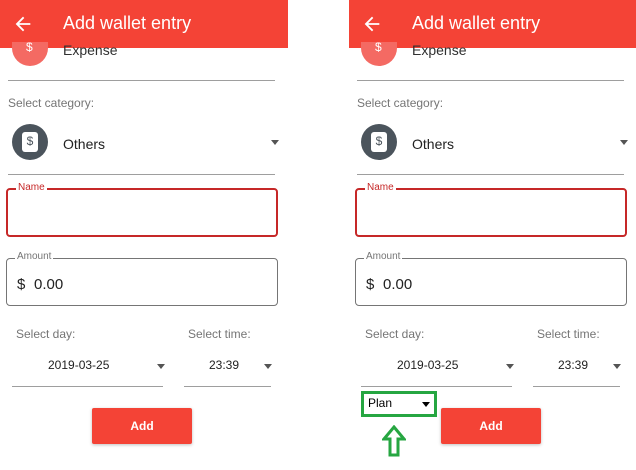  What do you see at coordinates (394, 441) in the screenshot?
I see `arrow-up-icon` at bounding box center [394, 441].